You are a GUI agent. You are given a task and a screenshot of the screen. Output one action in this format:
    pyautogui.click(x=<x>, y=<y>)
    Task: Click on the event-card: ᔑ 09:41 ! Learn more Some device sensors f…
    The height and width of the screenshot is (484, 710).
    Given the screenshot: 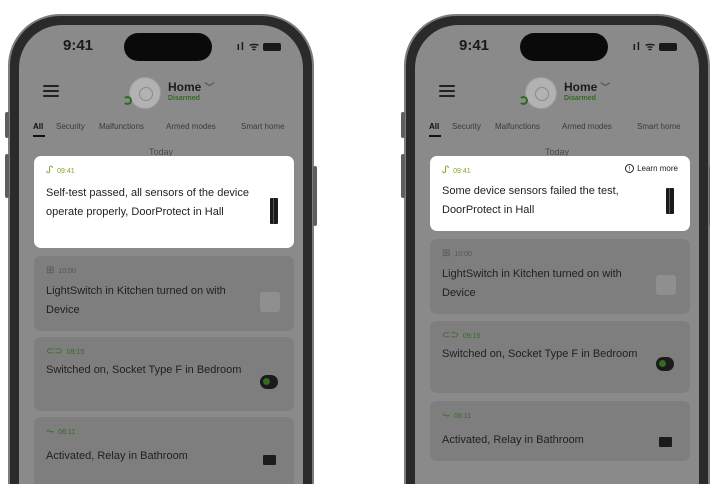 What is the action you would take?
    pyautogui.click(x=560, y=193)
    